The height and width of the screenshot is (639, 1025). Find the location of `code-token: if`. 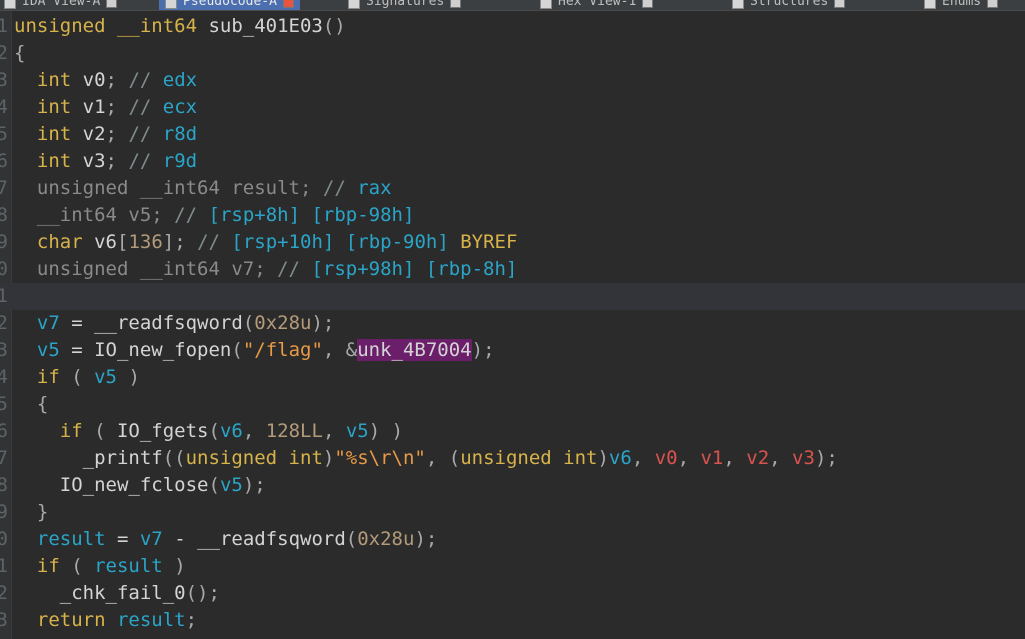

code-token: if is located at coordinates (54, 377).